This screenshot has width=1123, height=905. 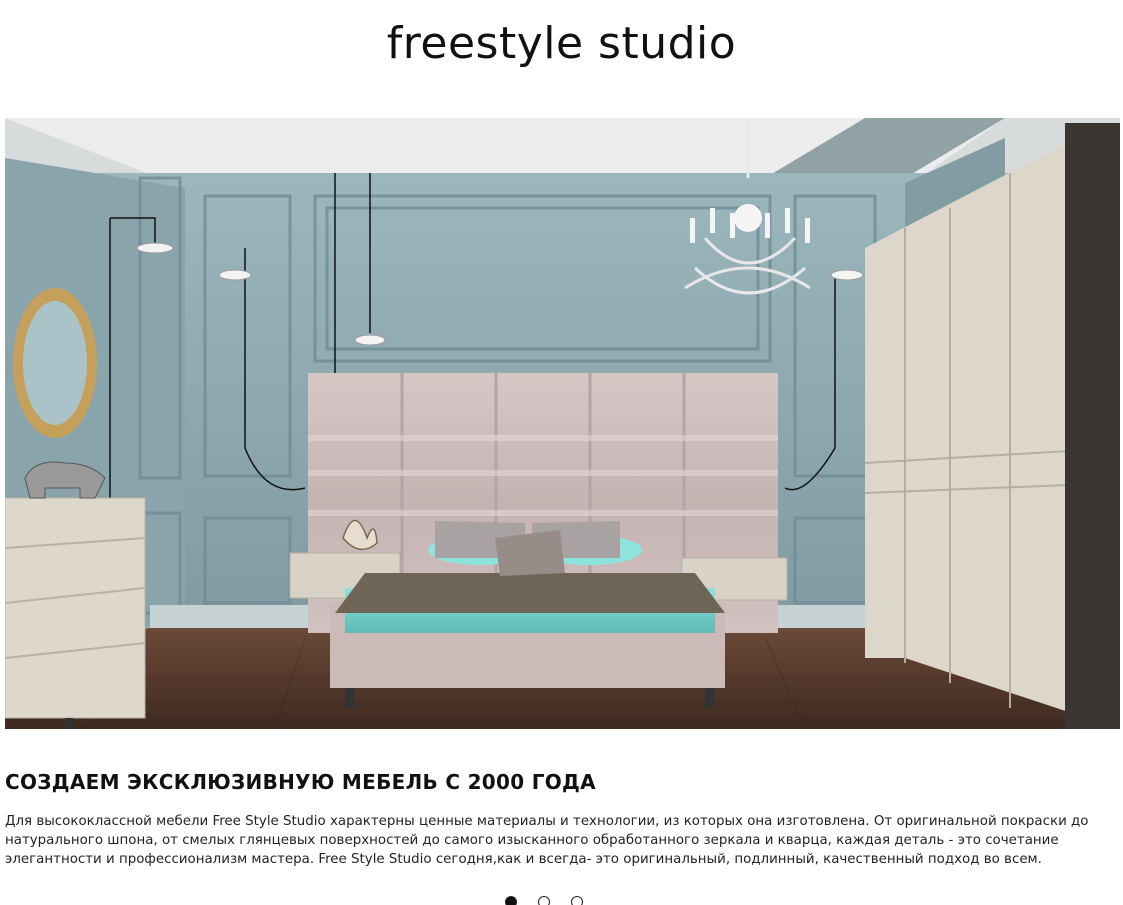 I want to click on page-headline: СОЗДАЕМ ЭКСКЛЮЗИВНУЮ МЕБЕЛЬ С 2000 ГОДА, so click(x=300, y=782).